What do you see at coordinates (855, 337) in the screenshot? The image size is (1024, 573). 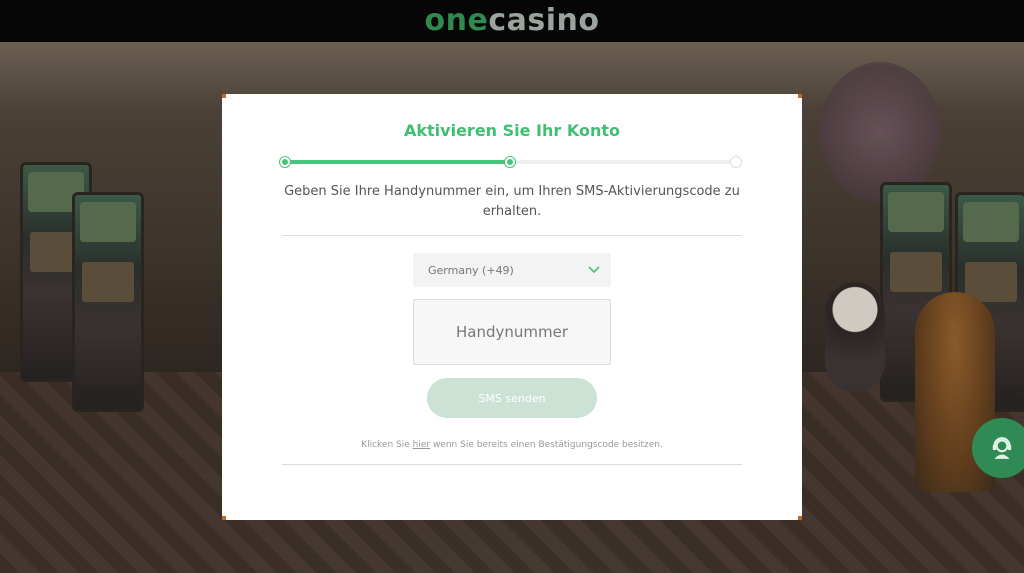 I see `background-panda-mascot` at bounding box center [855, 337].